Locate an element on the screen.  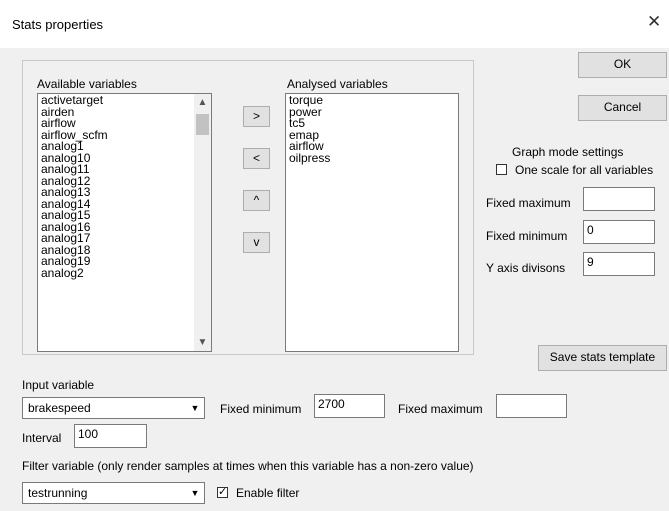
check-icon: ✓ is located at coordinates (223, 492).